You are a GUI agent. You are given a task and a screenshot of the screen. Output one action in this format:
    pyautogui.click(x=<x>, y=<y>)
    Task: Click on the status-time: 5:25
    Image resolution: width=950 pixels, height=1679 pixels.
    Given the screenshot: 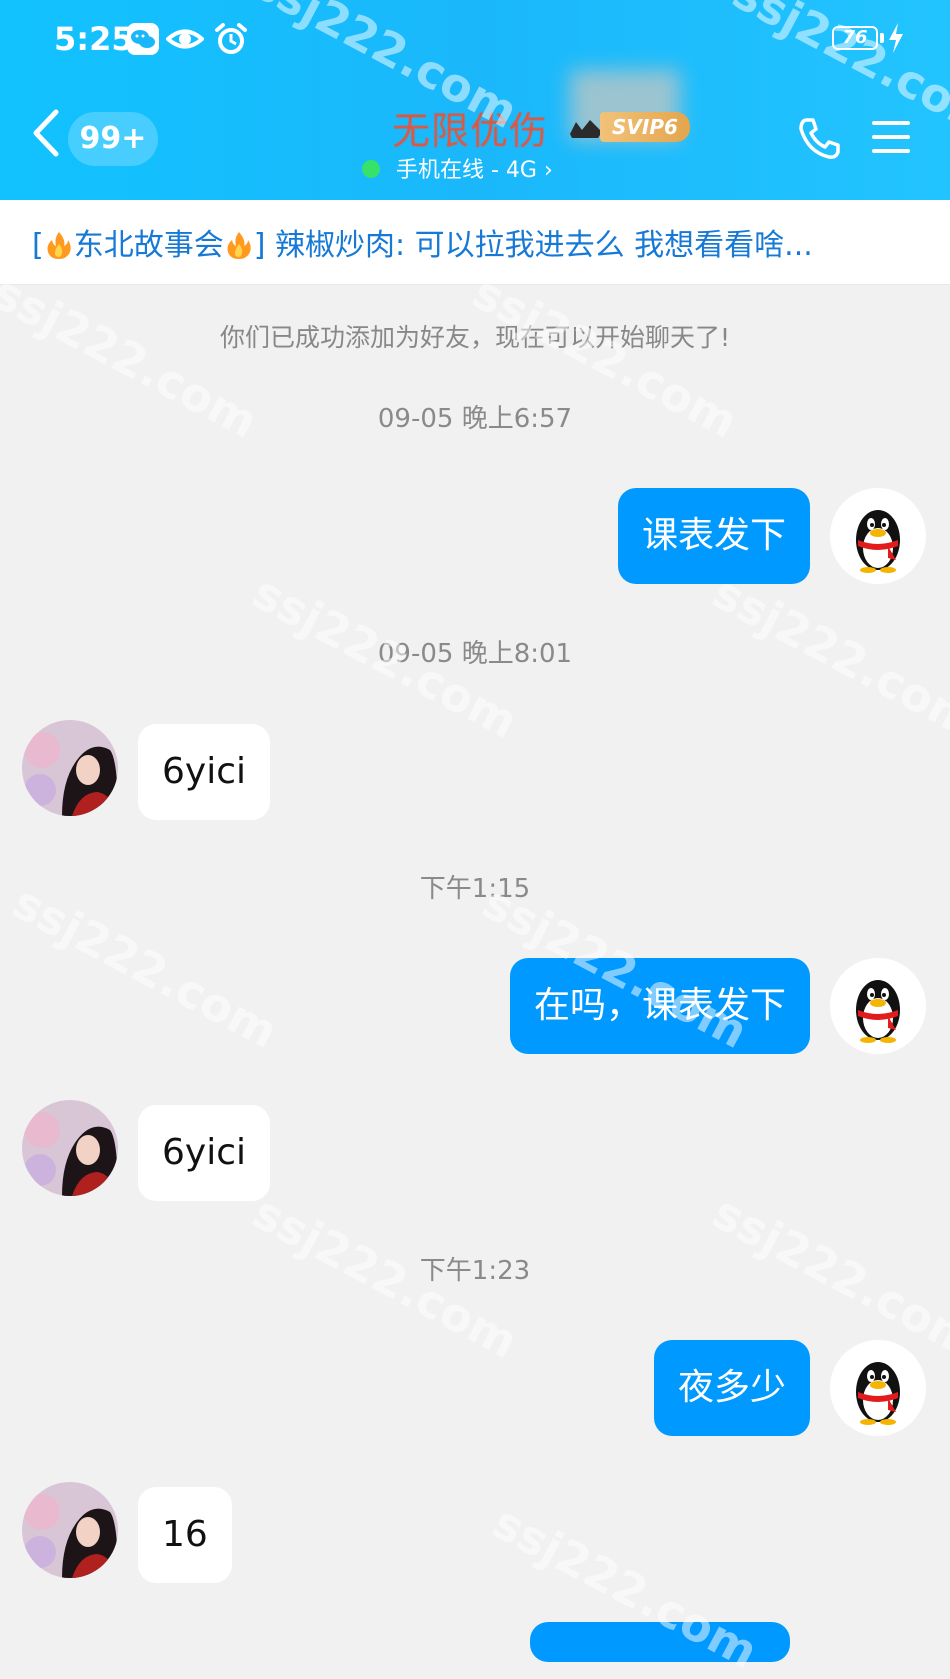 What is the action you would take?
    pyautogui.click(x=94, y=39)
    